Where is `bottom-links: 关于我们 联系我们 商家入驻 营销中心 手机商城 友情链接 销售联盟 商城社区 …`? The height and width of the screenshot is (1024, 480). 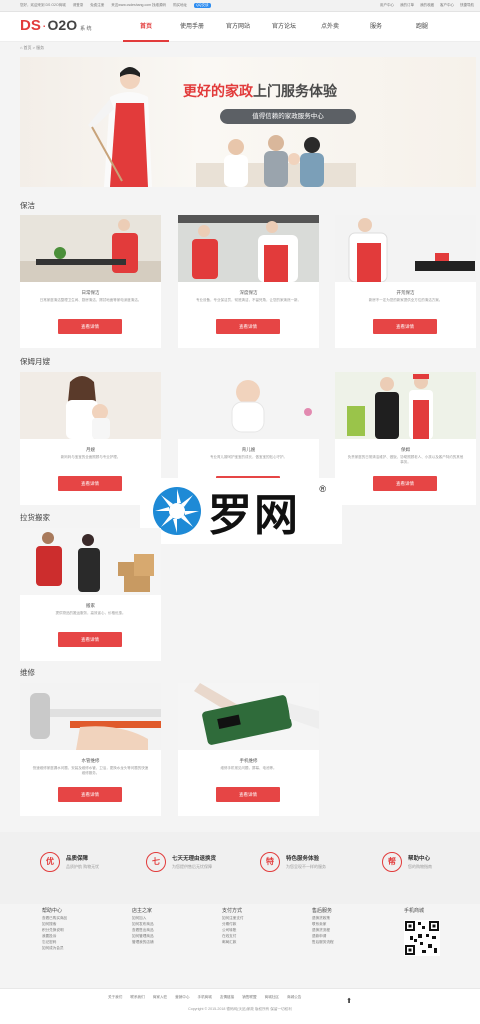
bottom-links: 关于我们 联系我们 商家入驻 营销中心 手机商城 友情链接 销售联盟 商城社区 … is located at coordinates (204, 997).